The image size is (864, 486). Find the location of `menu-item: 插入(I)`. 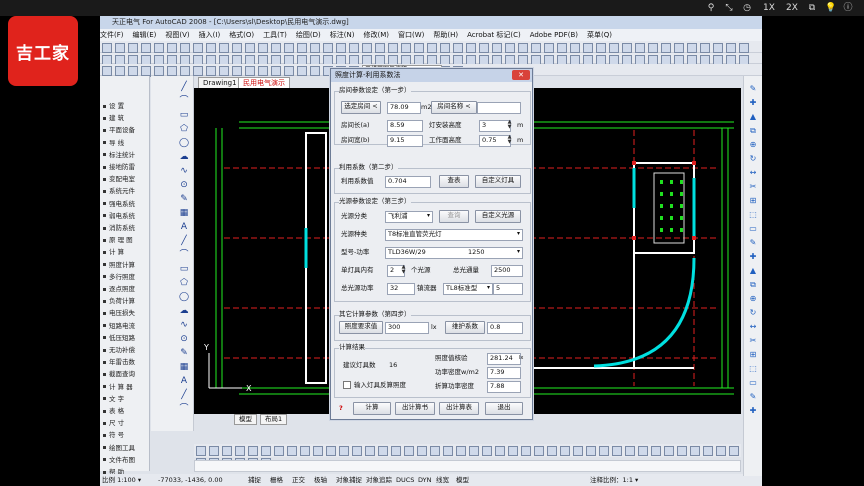

menu-item: 插入(I) is located at coordinates (210, 35).